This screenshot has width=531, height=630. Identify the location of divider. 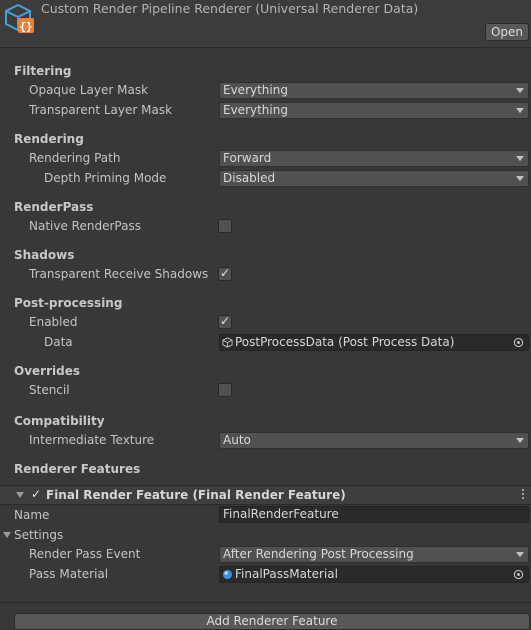
(265, 602).